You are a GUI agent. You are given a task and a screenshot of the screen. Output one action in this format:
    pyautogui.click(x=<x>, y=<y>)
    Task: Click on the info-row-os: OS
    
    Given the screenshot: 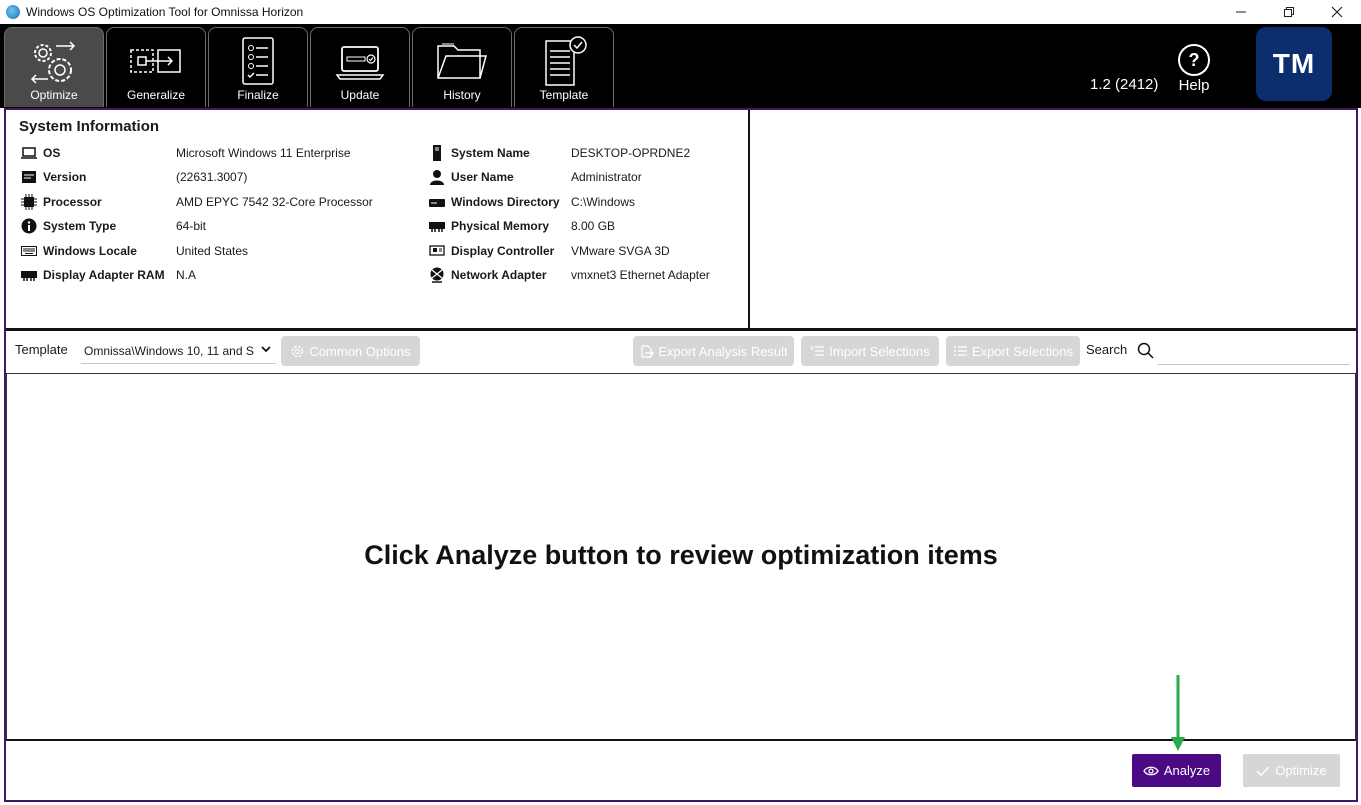 What is the action you would take?
    pyautogui.click(x=40, y=153)
    